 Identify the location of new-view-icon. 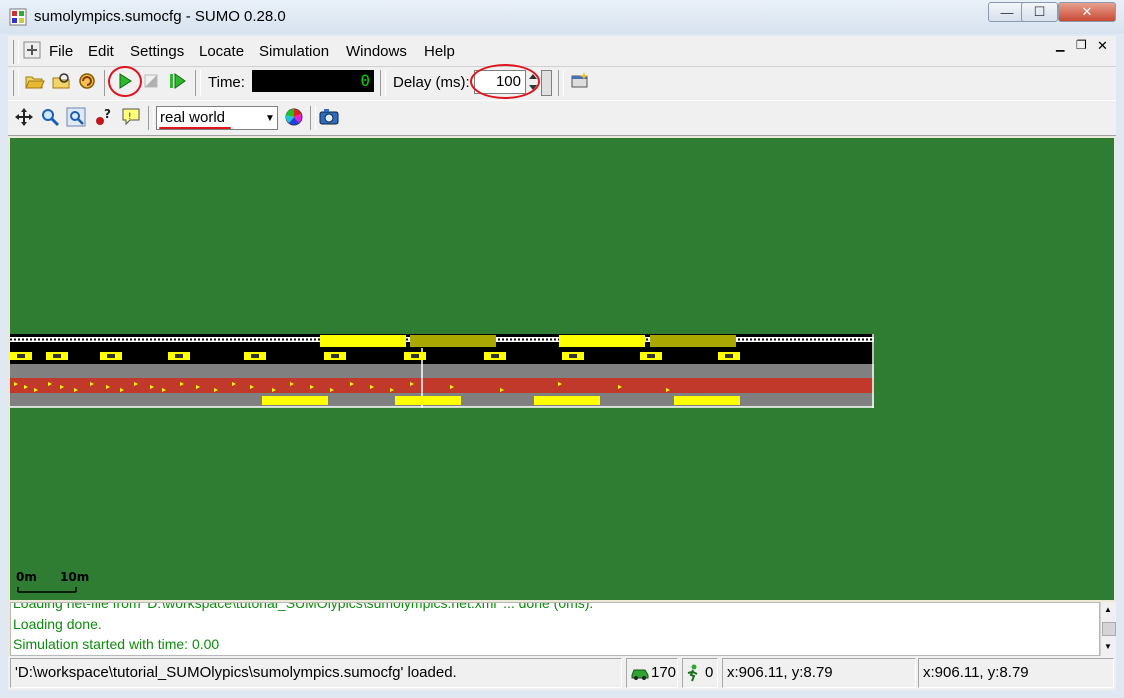
(580, 81).